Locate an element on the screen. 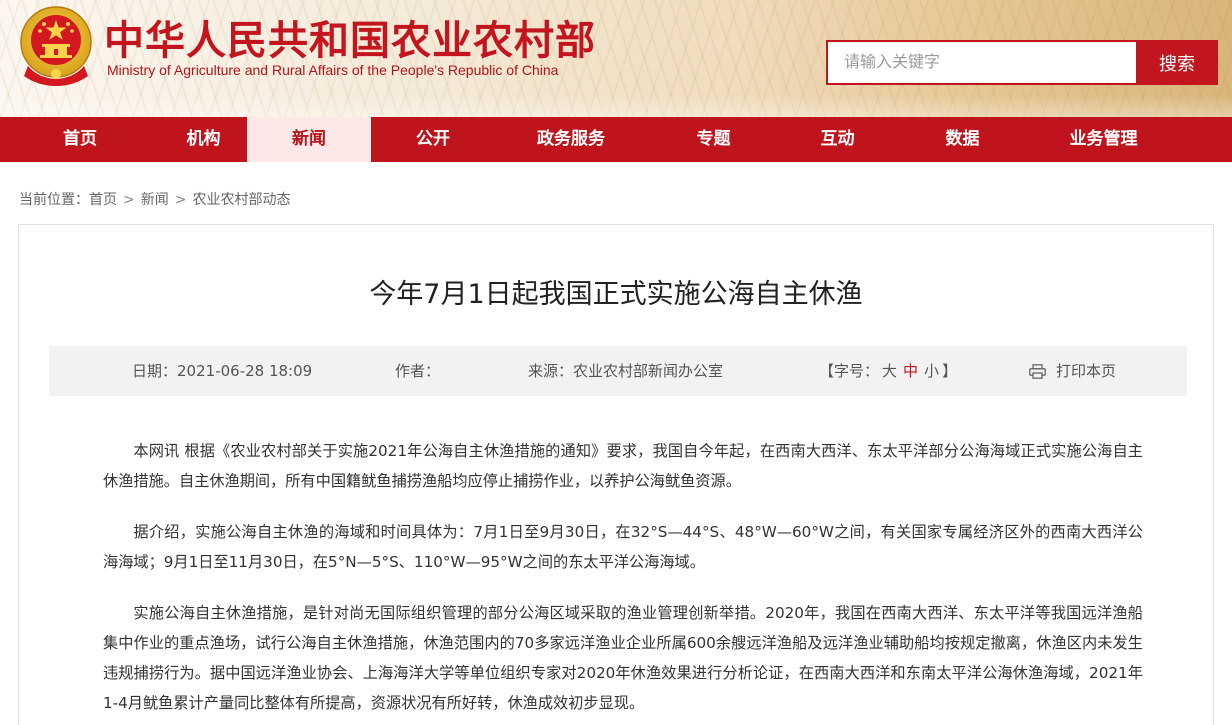 The height and width of the screenshot is (725, 1232). date-label: 日期： is located at coordinates (155, 371).